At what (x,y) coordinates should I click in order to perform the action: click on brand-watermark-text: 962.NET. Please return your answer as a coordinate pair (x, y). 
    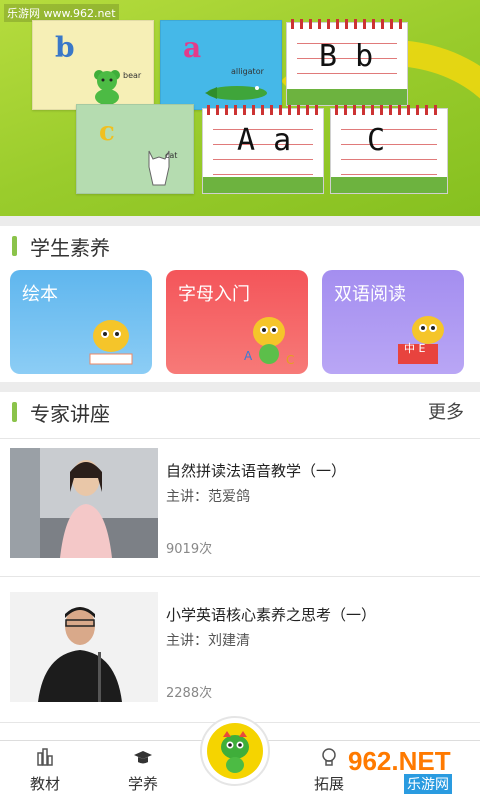
    Looking at the image, I should click on (399, 761).